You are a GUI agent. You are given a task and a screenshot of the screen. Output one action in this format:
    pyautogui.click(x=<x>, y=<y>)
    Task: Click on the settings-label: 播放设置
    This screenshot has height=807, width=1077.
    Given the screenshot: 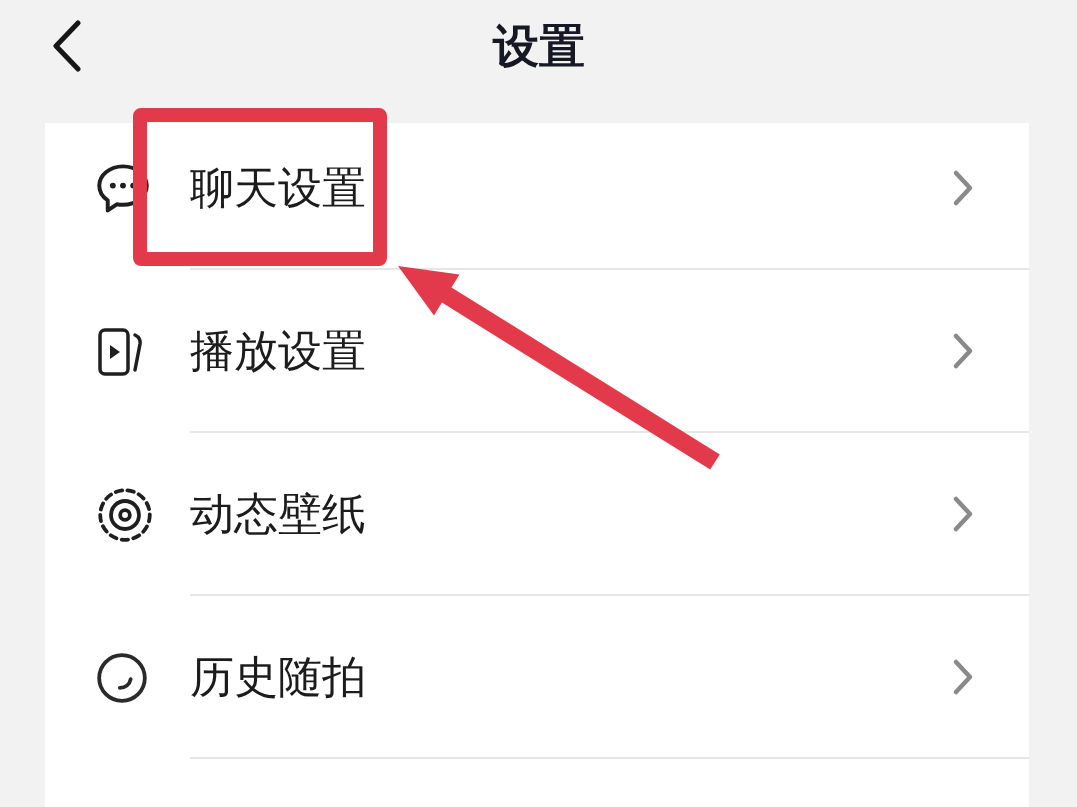 What is the action you would take?
    pyautogui.click(x=278, y=350)
    